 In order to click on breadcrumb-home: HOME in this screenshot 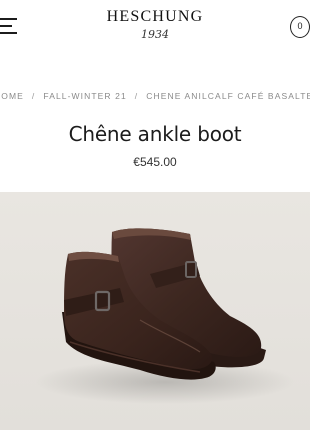, I will do `click(12, 96)`.